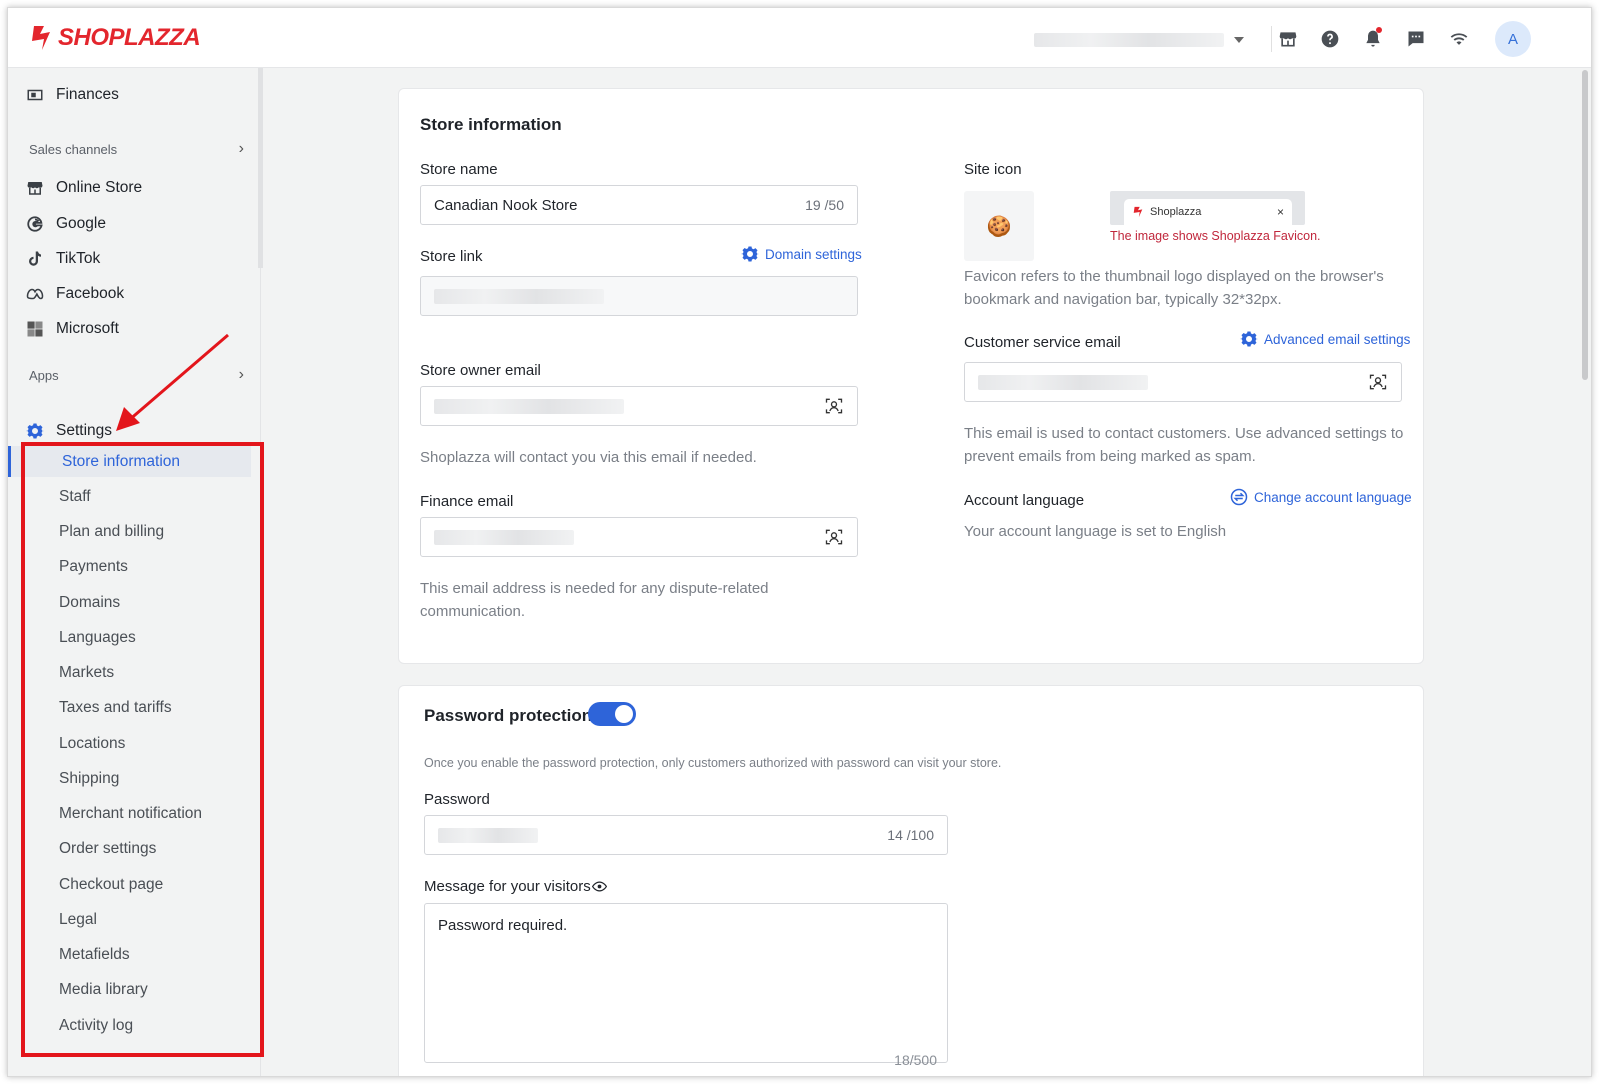 The width and height of the screenshot is (1600, 1085). Describe the element at coordinates (137, 602) in the screenshot. I see `settings-item-domains: Domains` at that location.